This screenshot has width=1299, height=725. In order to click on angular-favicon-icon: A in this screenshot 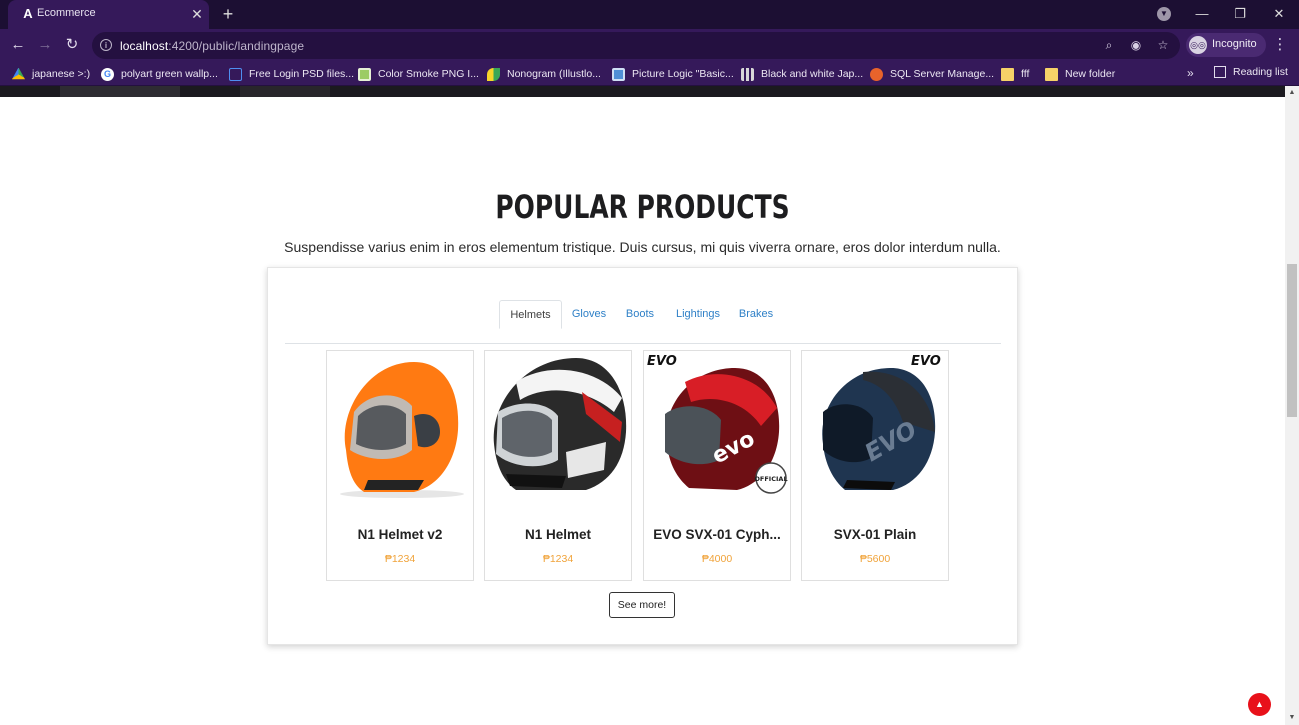, I will do `click(28, 13)`.